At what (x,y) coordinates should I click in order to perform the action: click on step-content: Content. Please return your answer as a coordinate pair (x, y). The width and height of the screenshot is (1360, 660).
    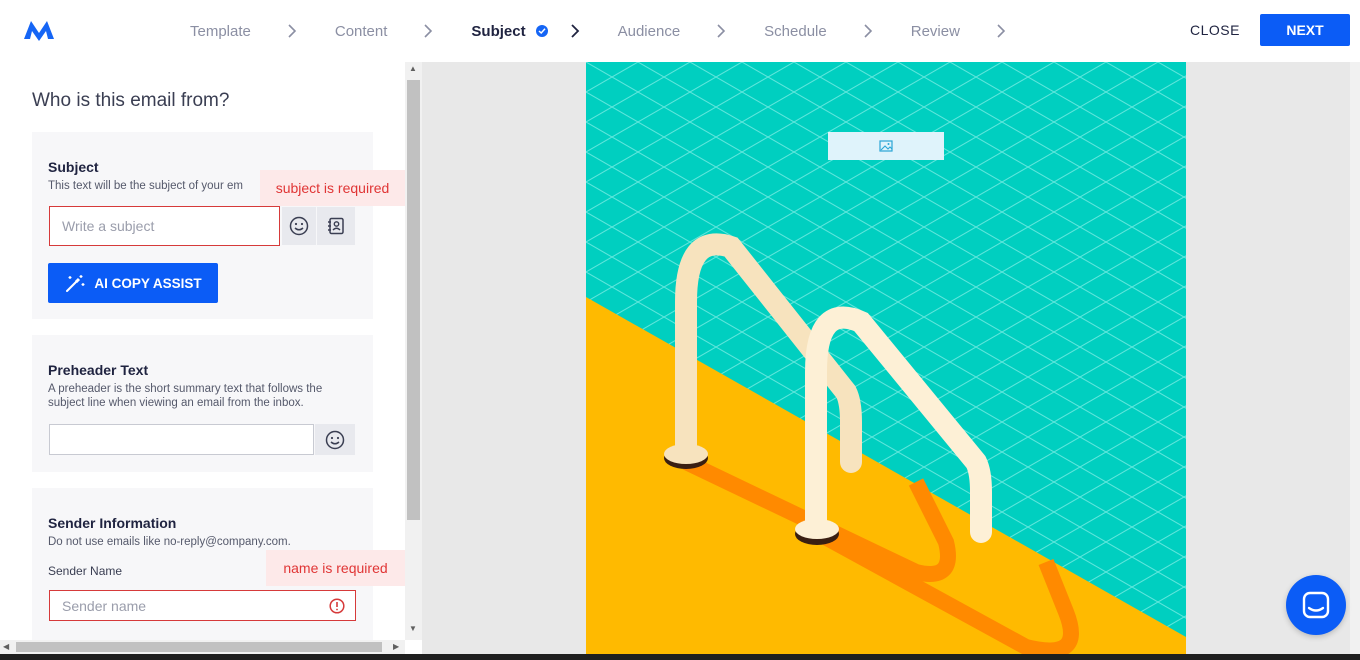
    Looking at the image, I should click on (361, 31).